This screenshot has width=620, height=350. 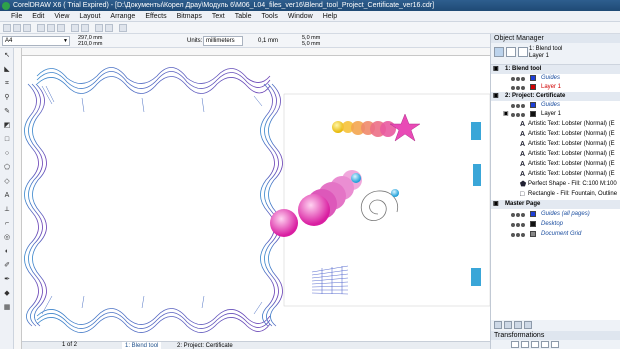 I want to click on import-icon, so click(x=99, y=28).